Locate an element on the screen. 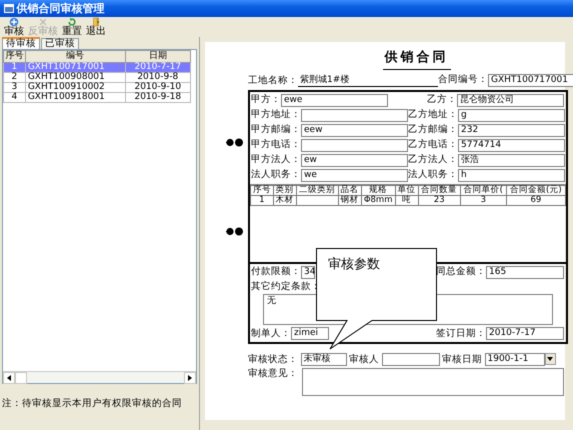 The width and height of the screenshot is (573, 430). column-header: 规格 is located at coordinates (378, 190).